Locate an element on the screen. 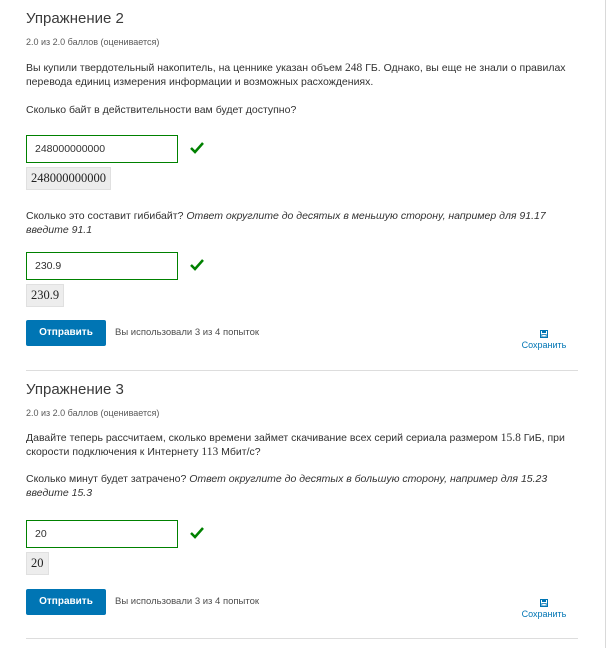 This screenshot has height=648, width=610. exercise-3-score: 2.0 из 2.0 баллов (оценивается) is located at coordinates (93, 413).